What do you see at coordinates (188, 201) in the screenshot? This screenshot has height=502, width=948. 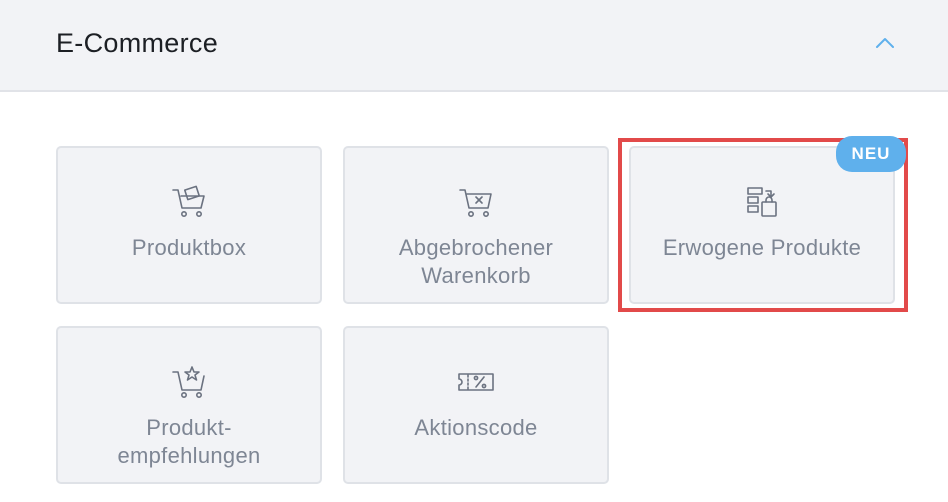 I see `cart-box-icon` at bounding box center [188, 201].